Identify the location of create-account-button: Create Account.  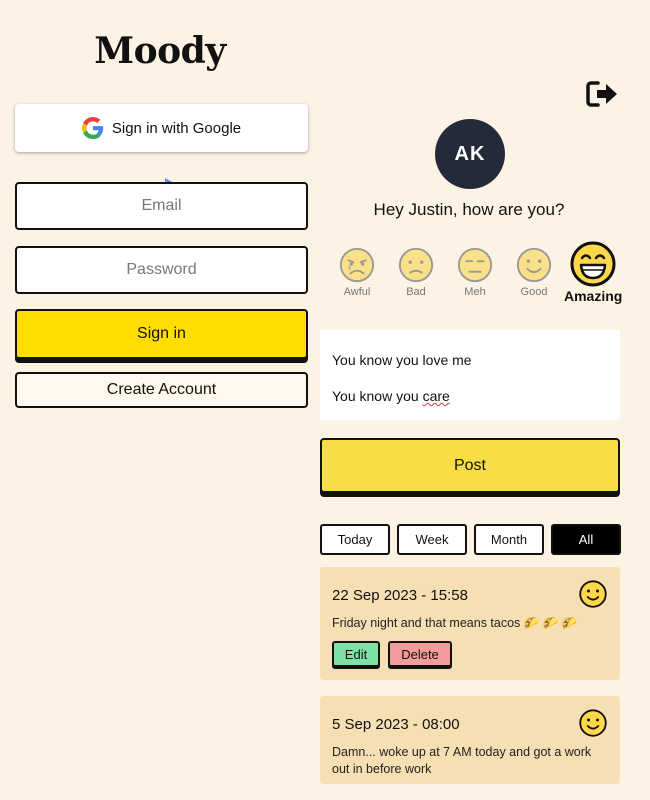
(161, 390).